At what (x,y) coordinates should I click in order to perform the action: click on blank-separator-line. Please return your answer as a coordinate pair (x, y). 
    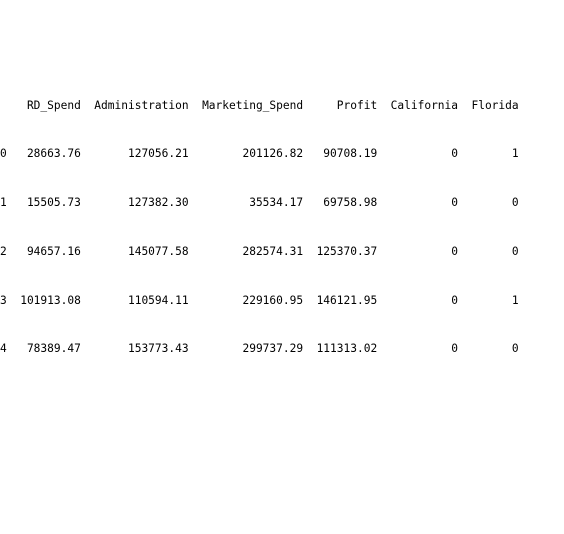
    Looking at the image, I should click on (282, 447).